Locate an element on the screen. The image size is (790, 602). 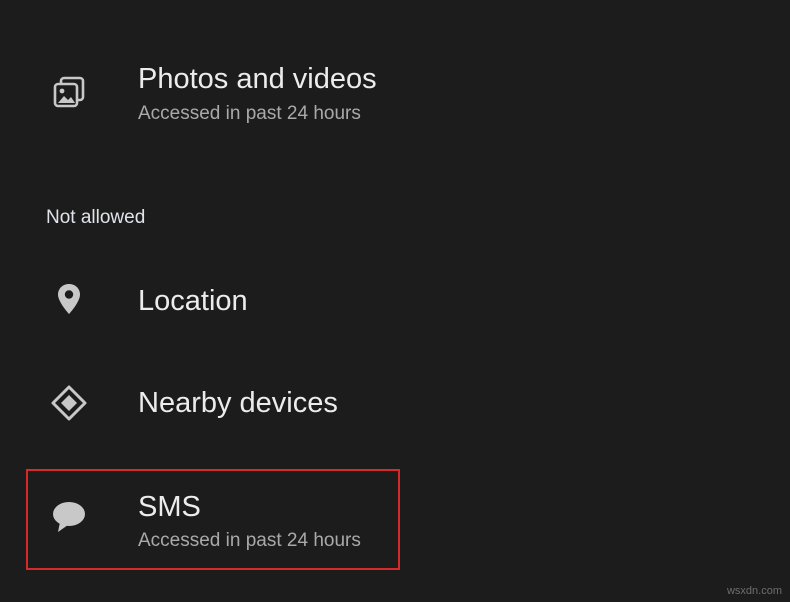
permission-item-nearby-devices: Nearby devices is located at coordinates (395, 405).